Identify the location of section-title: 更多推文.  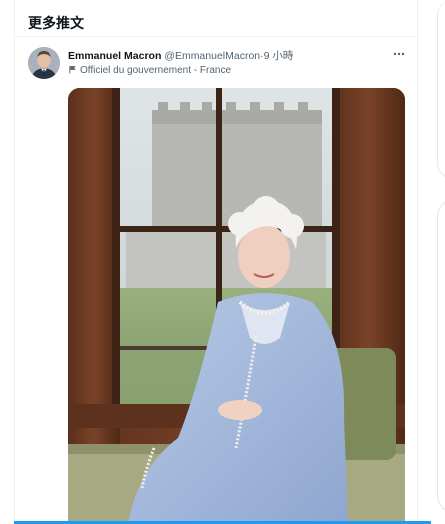
(56, 23).